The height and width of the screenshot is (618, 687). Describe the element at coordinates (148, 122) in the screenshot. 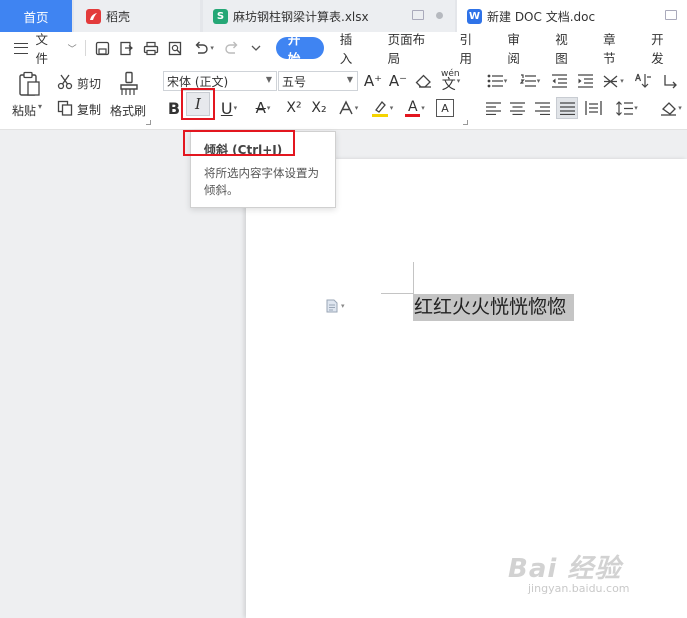

I see `clipboard-group-launcher` at that location.